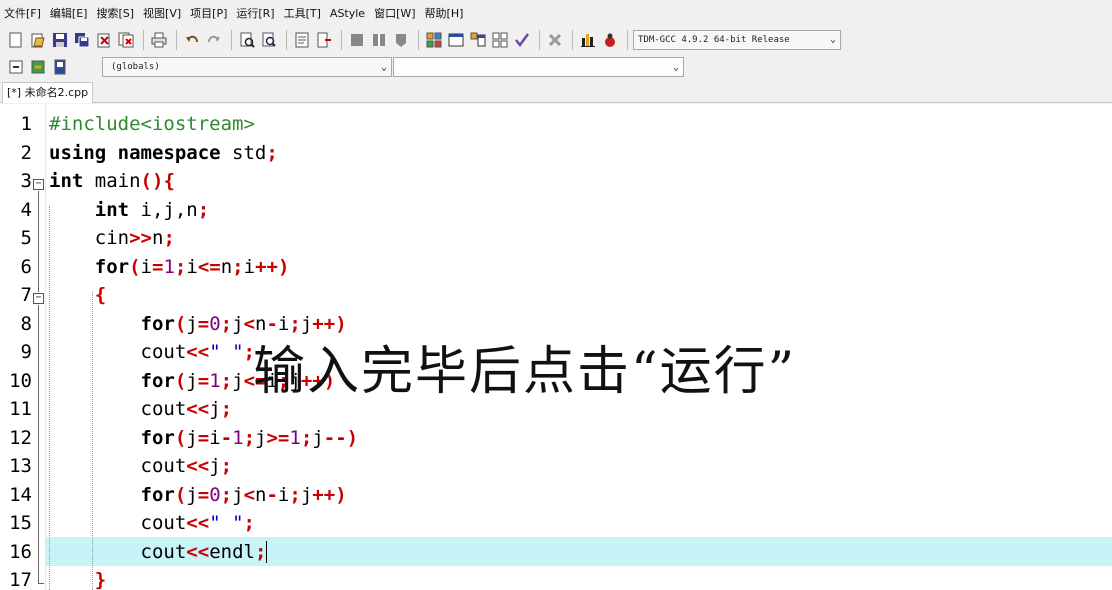 The width and height of the screenshot is (1112, 590). I want to click on menu-item: 帮助[H], so click(444, 13).